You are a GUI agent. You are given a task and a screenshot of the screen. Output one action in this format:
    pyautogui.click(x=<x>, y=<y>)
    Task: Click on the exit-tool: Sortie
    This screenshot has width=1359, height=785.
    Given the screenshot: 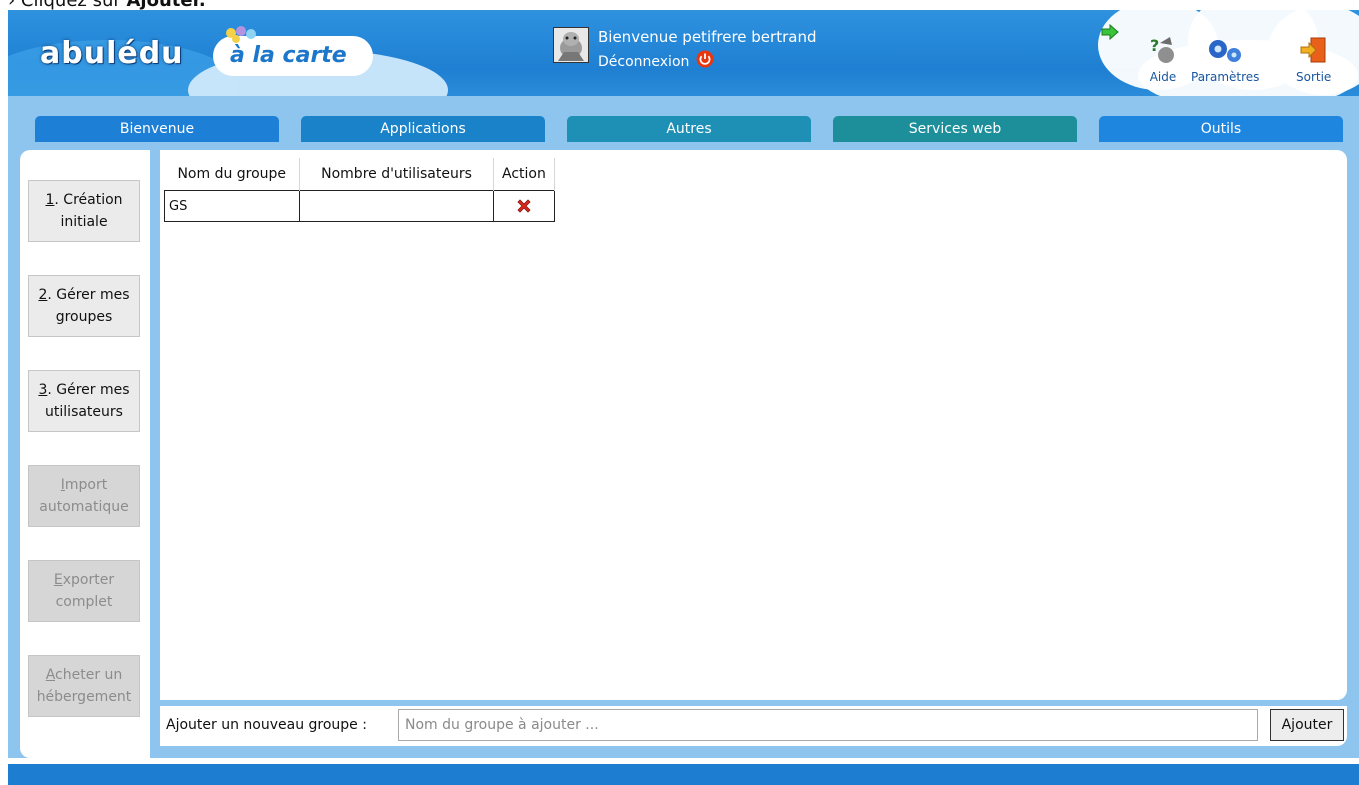 What is the action you would take?
    pyautogui.click(x=1313, y=59)
    